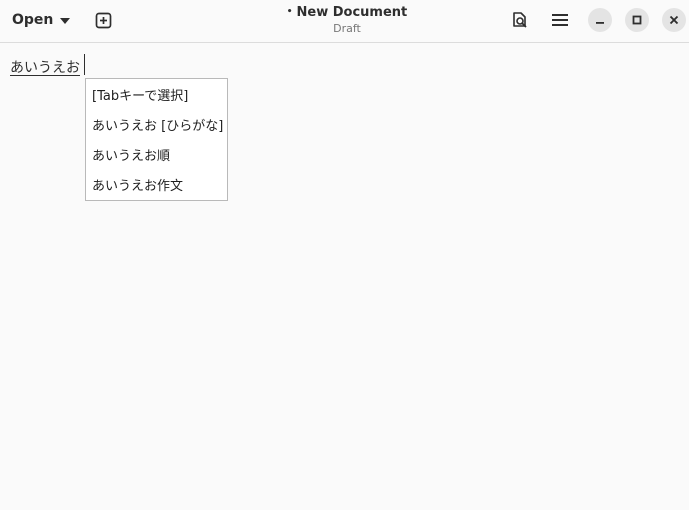  Describe the element at coordinates (289, 12) in the screenshot. I see `modified-indicator: •` at that location.